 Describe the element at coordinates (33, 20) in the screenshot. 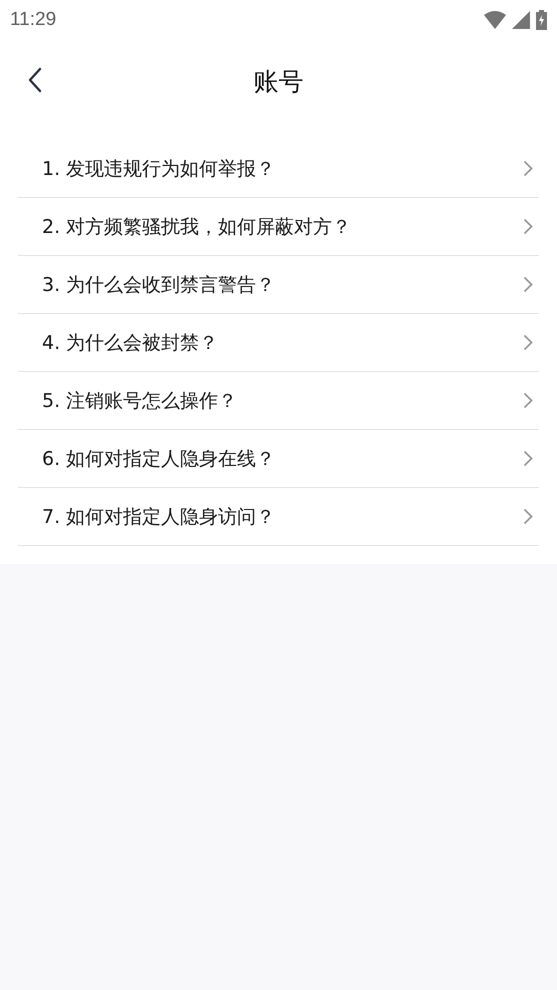

I see `status-time: 11:29` at that location.